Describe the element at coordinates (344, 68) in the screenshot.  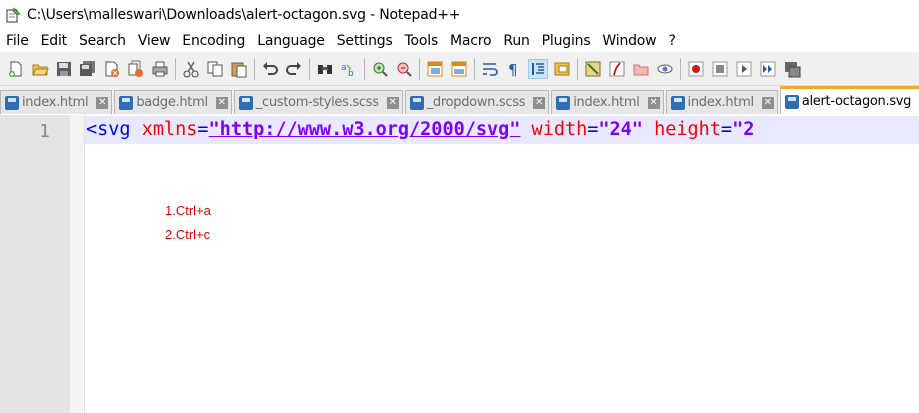
I see `svg-text: a` at that location.